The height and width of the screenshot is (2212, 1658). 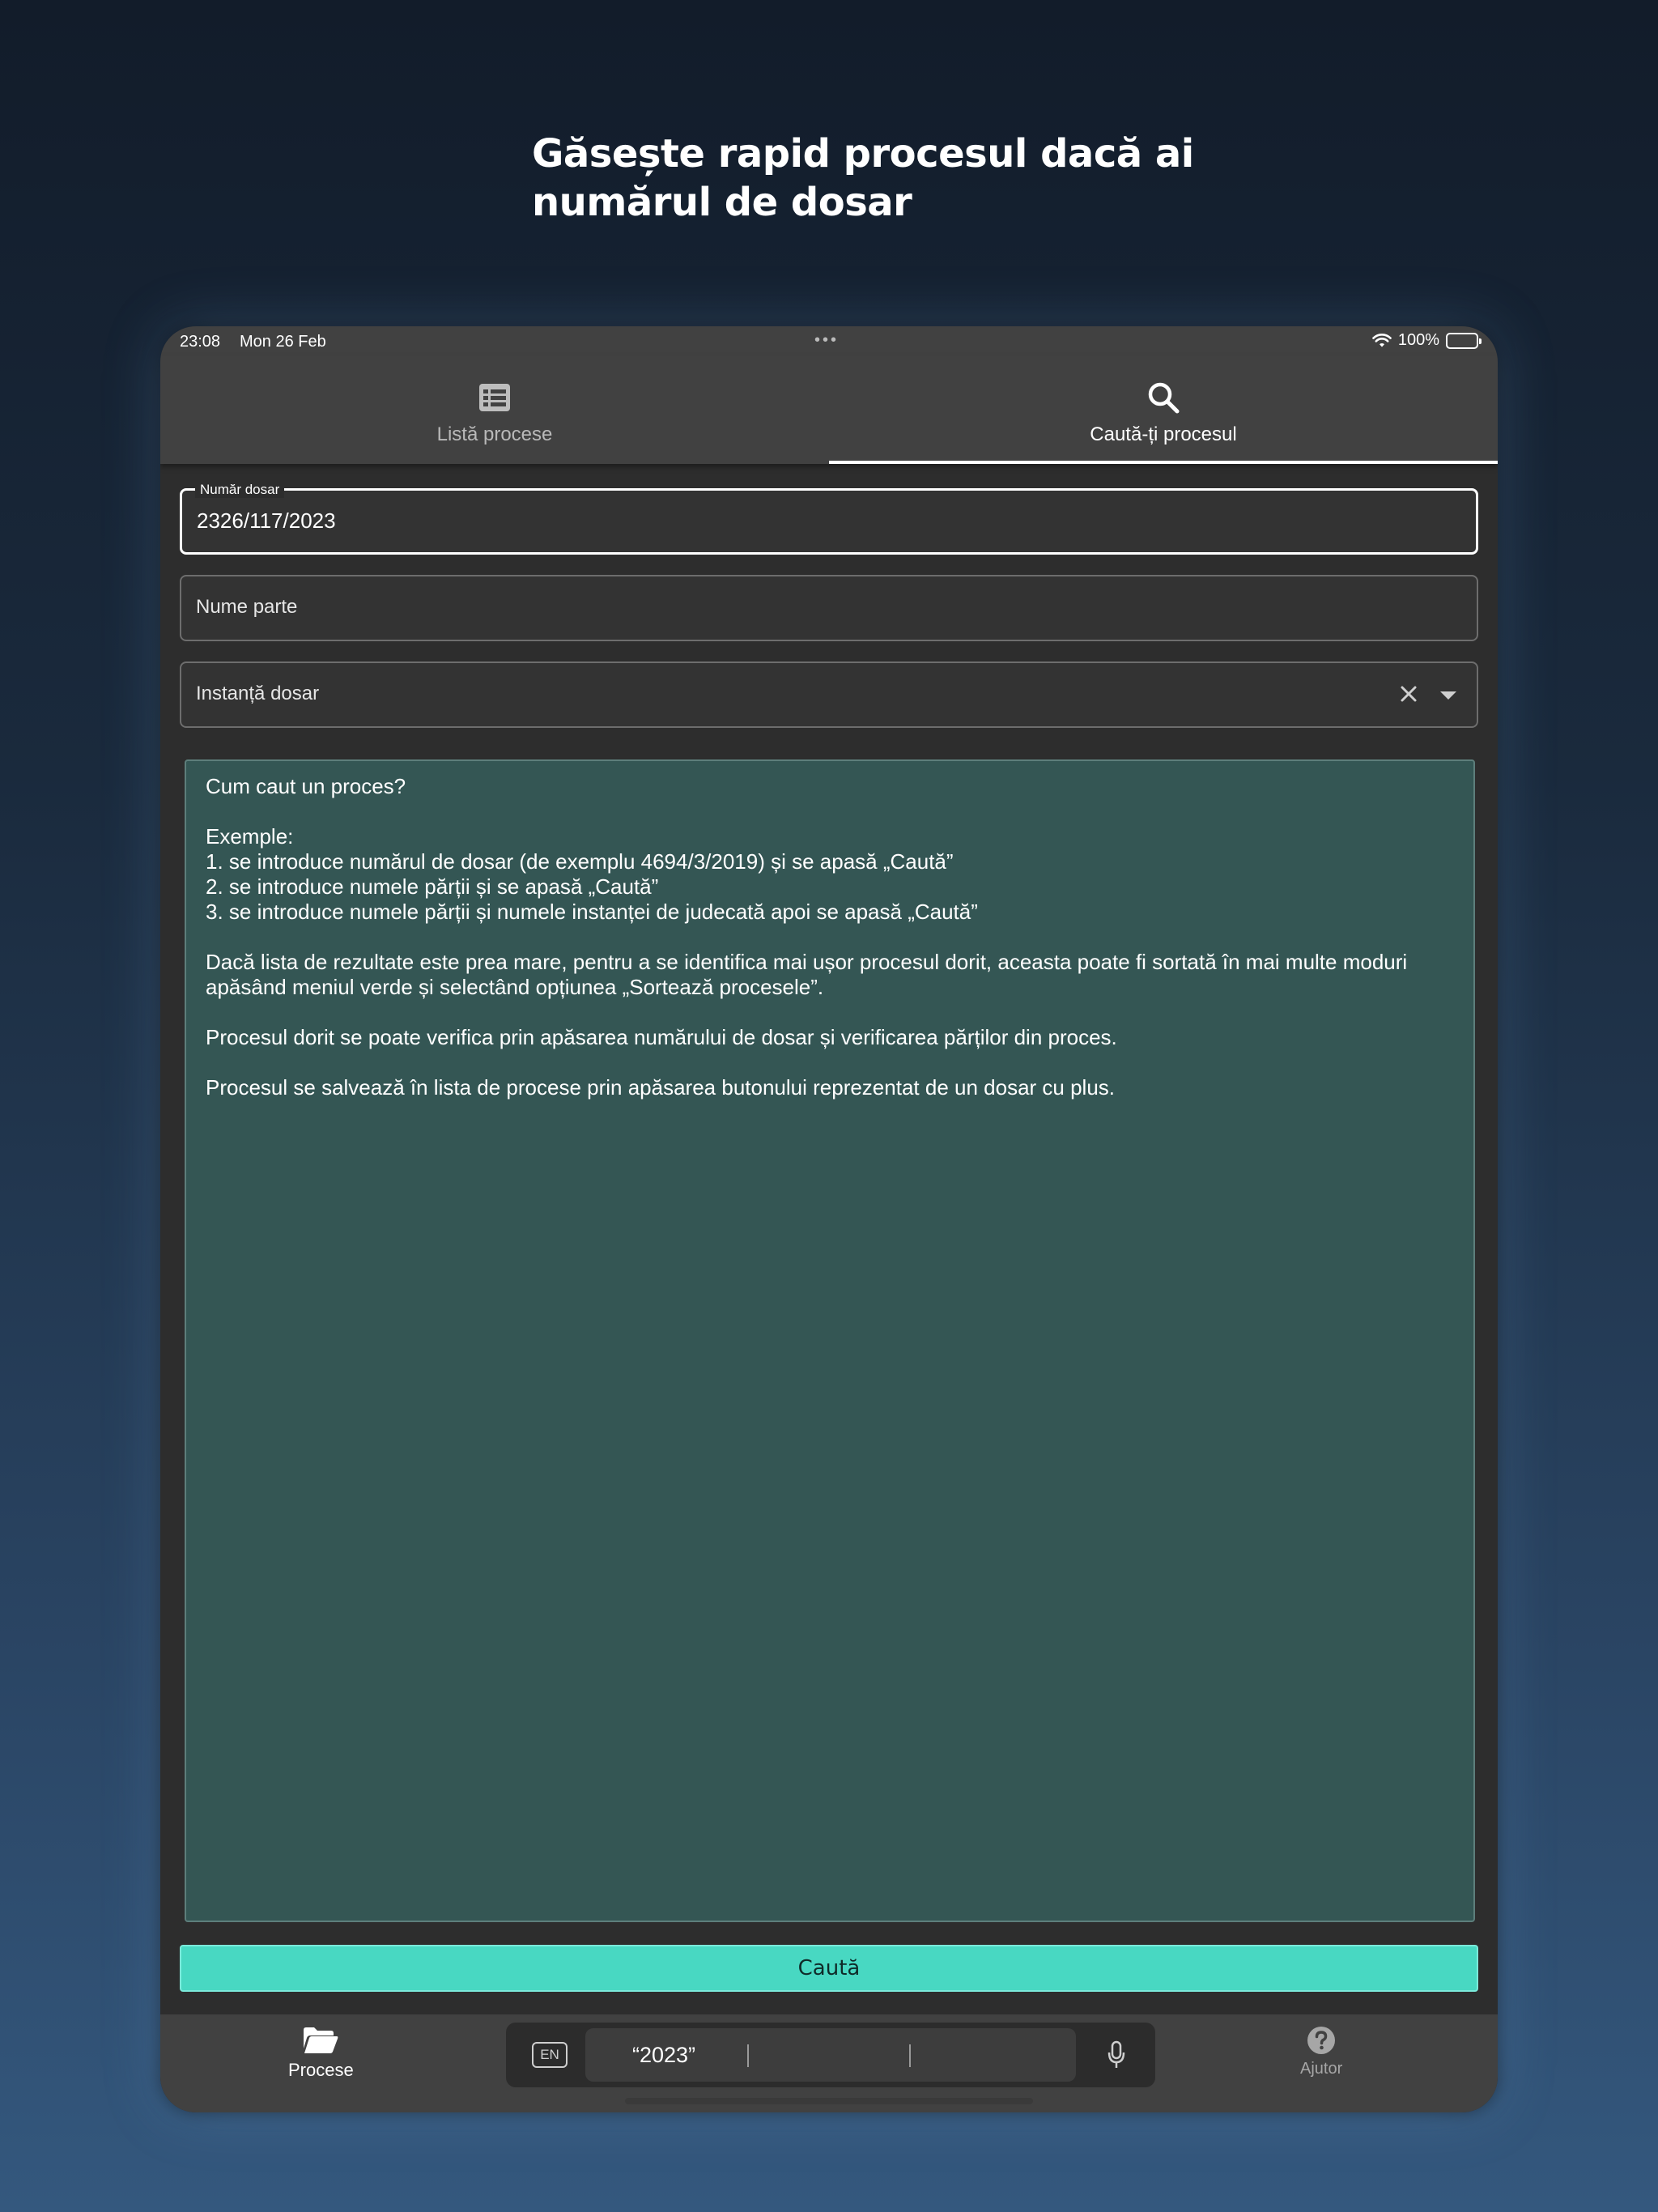 What do you see at coordinates (663, 2055) in the screenshot?
I see `suggestion-1: “2023”` at bounding box center [663, 2055].